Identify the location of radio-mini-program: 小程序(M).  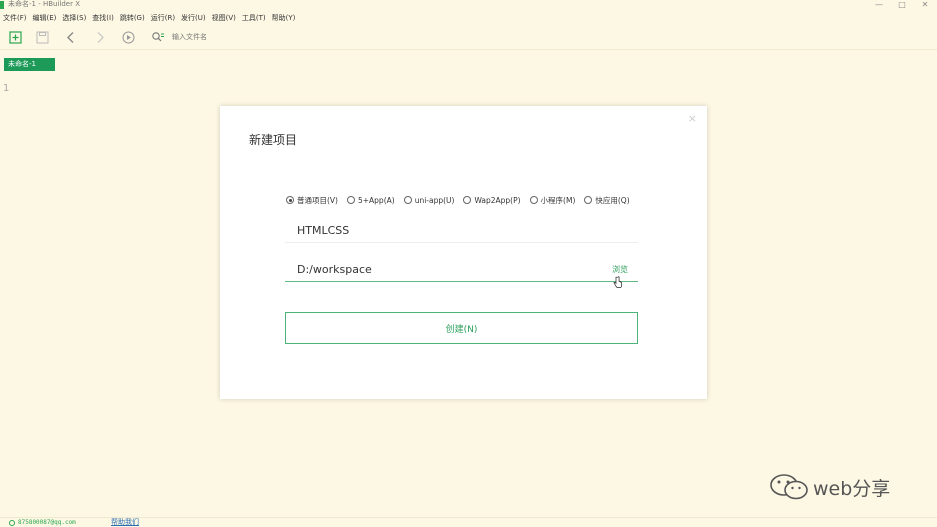
(552, 200).